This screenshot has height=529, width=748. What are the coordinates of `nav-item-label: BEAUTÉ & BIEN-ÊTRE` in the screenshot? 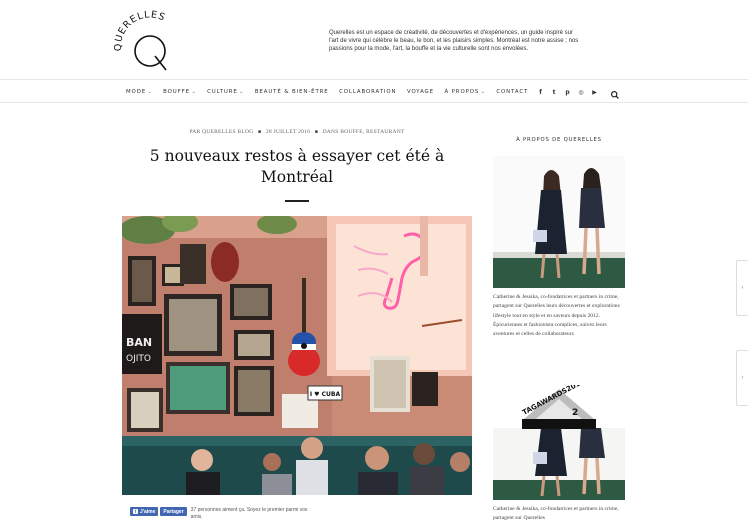 It's located at (291, 92).